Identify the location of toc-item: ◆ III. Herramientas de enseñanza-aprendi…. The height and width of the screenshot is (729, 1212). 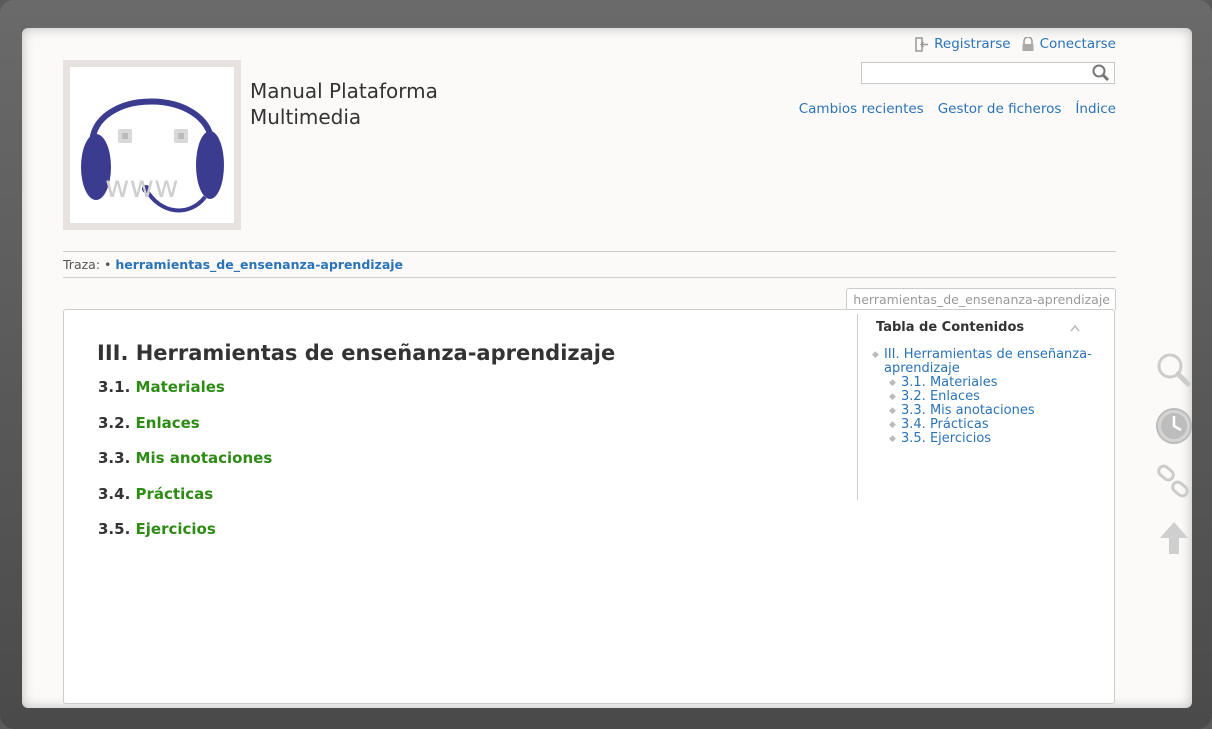
(988, 362).